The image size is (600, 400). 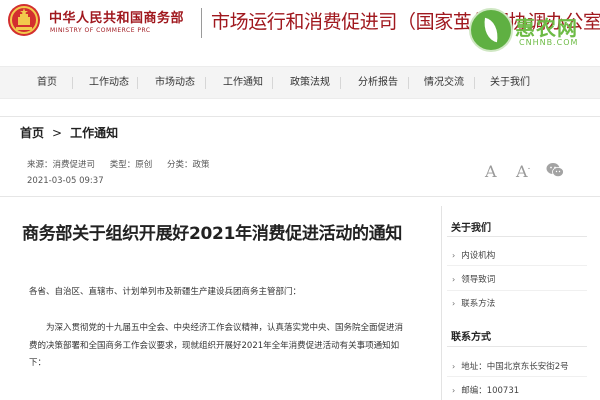 What do you see at coordinates (473, 255) in the screenshot?
I see `sidebar-item-departments: › 内设机构` at bounding box center [473, 255].